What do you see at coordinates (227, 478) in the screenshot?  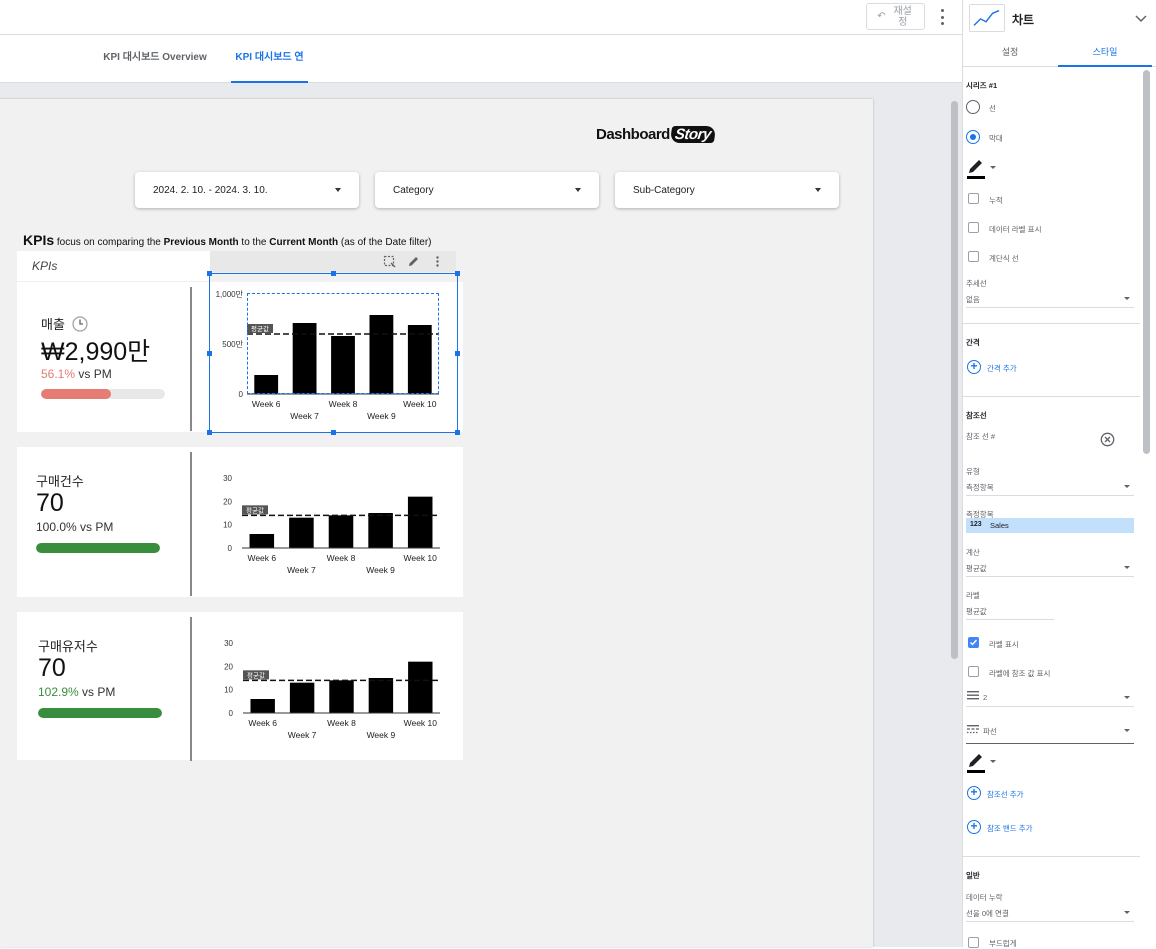 I see `y-tick-label: 30` at bounding box center [227, 478].